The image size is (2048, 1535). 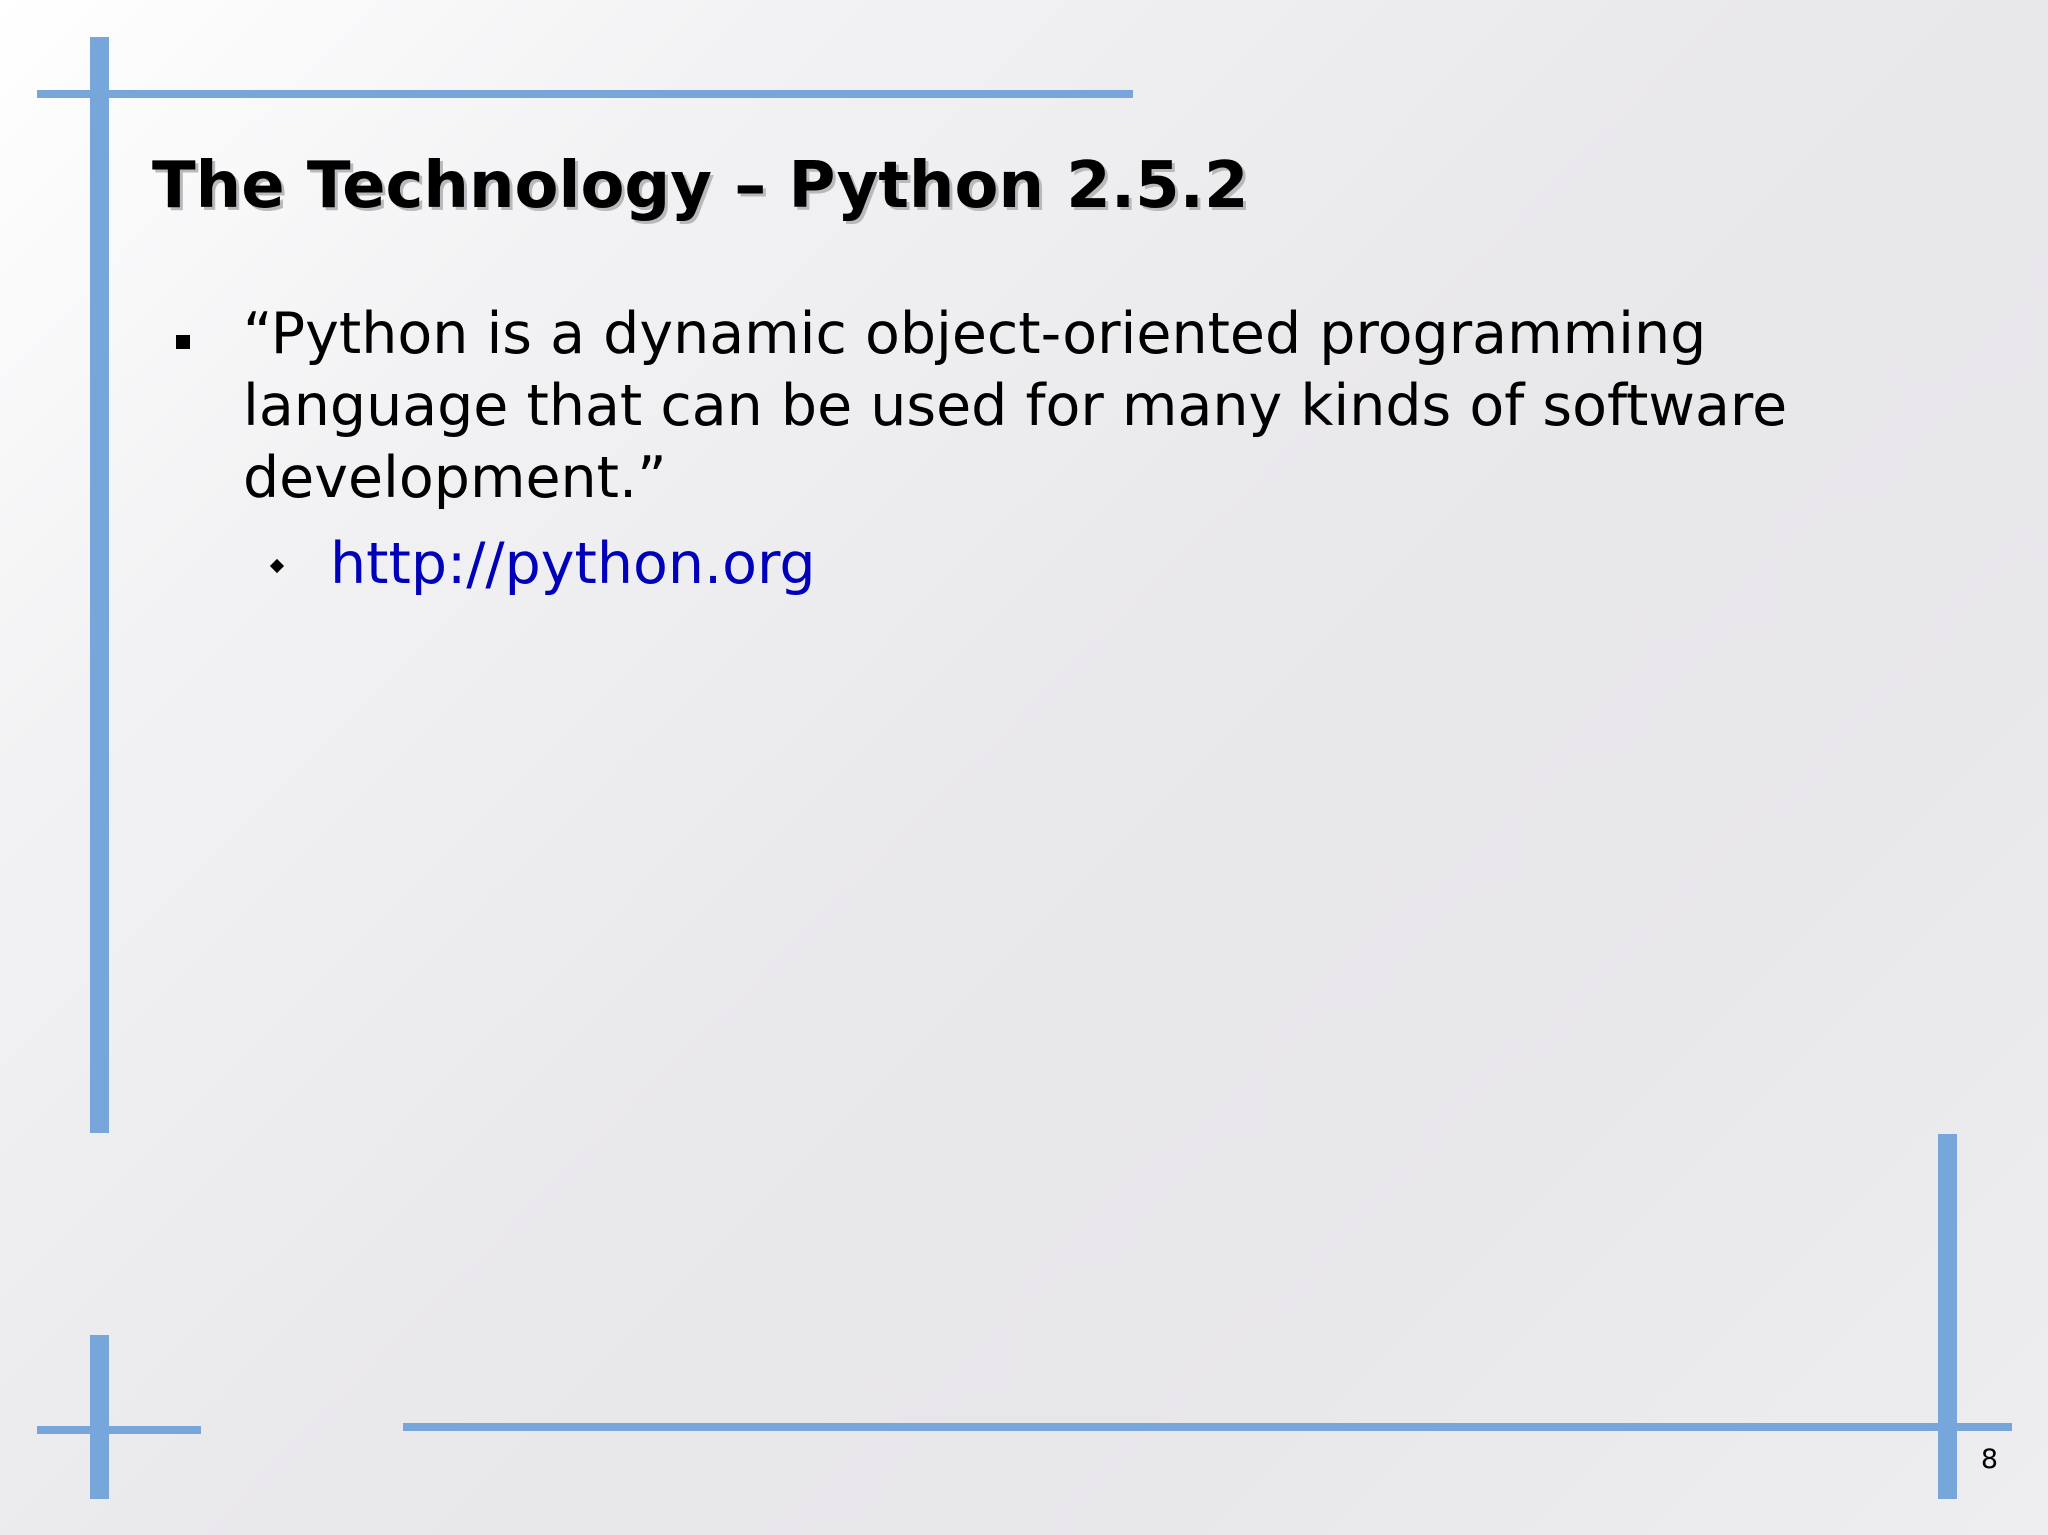 I want to click on square-bullet-icon, so click(x=183, y=342).